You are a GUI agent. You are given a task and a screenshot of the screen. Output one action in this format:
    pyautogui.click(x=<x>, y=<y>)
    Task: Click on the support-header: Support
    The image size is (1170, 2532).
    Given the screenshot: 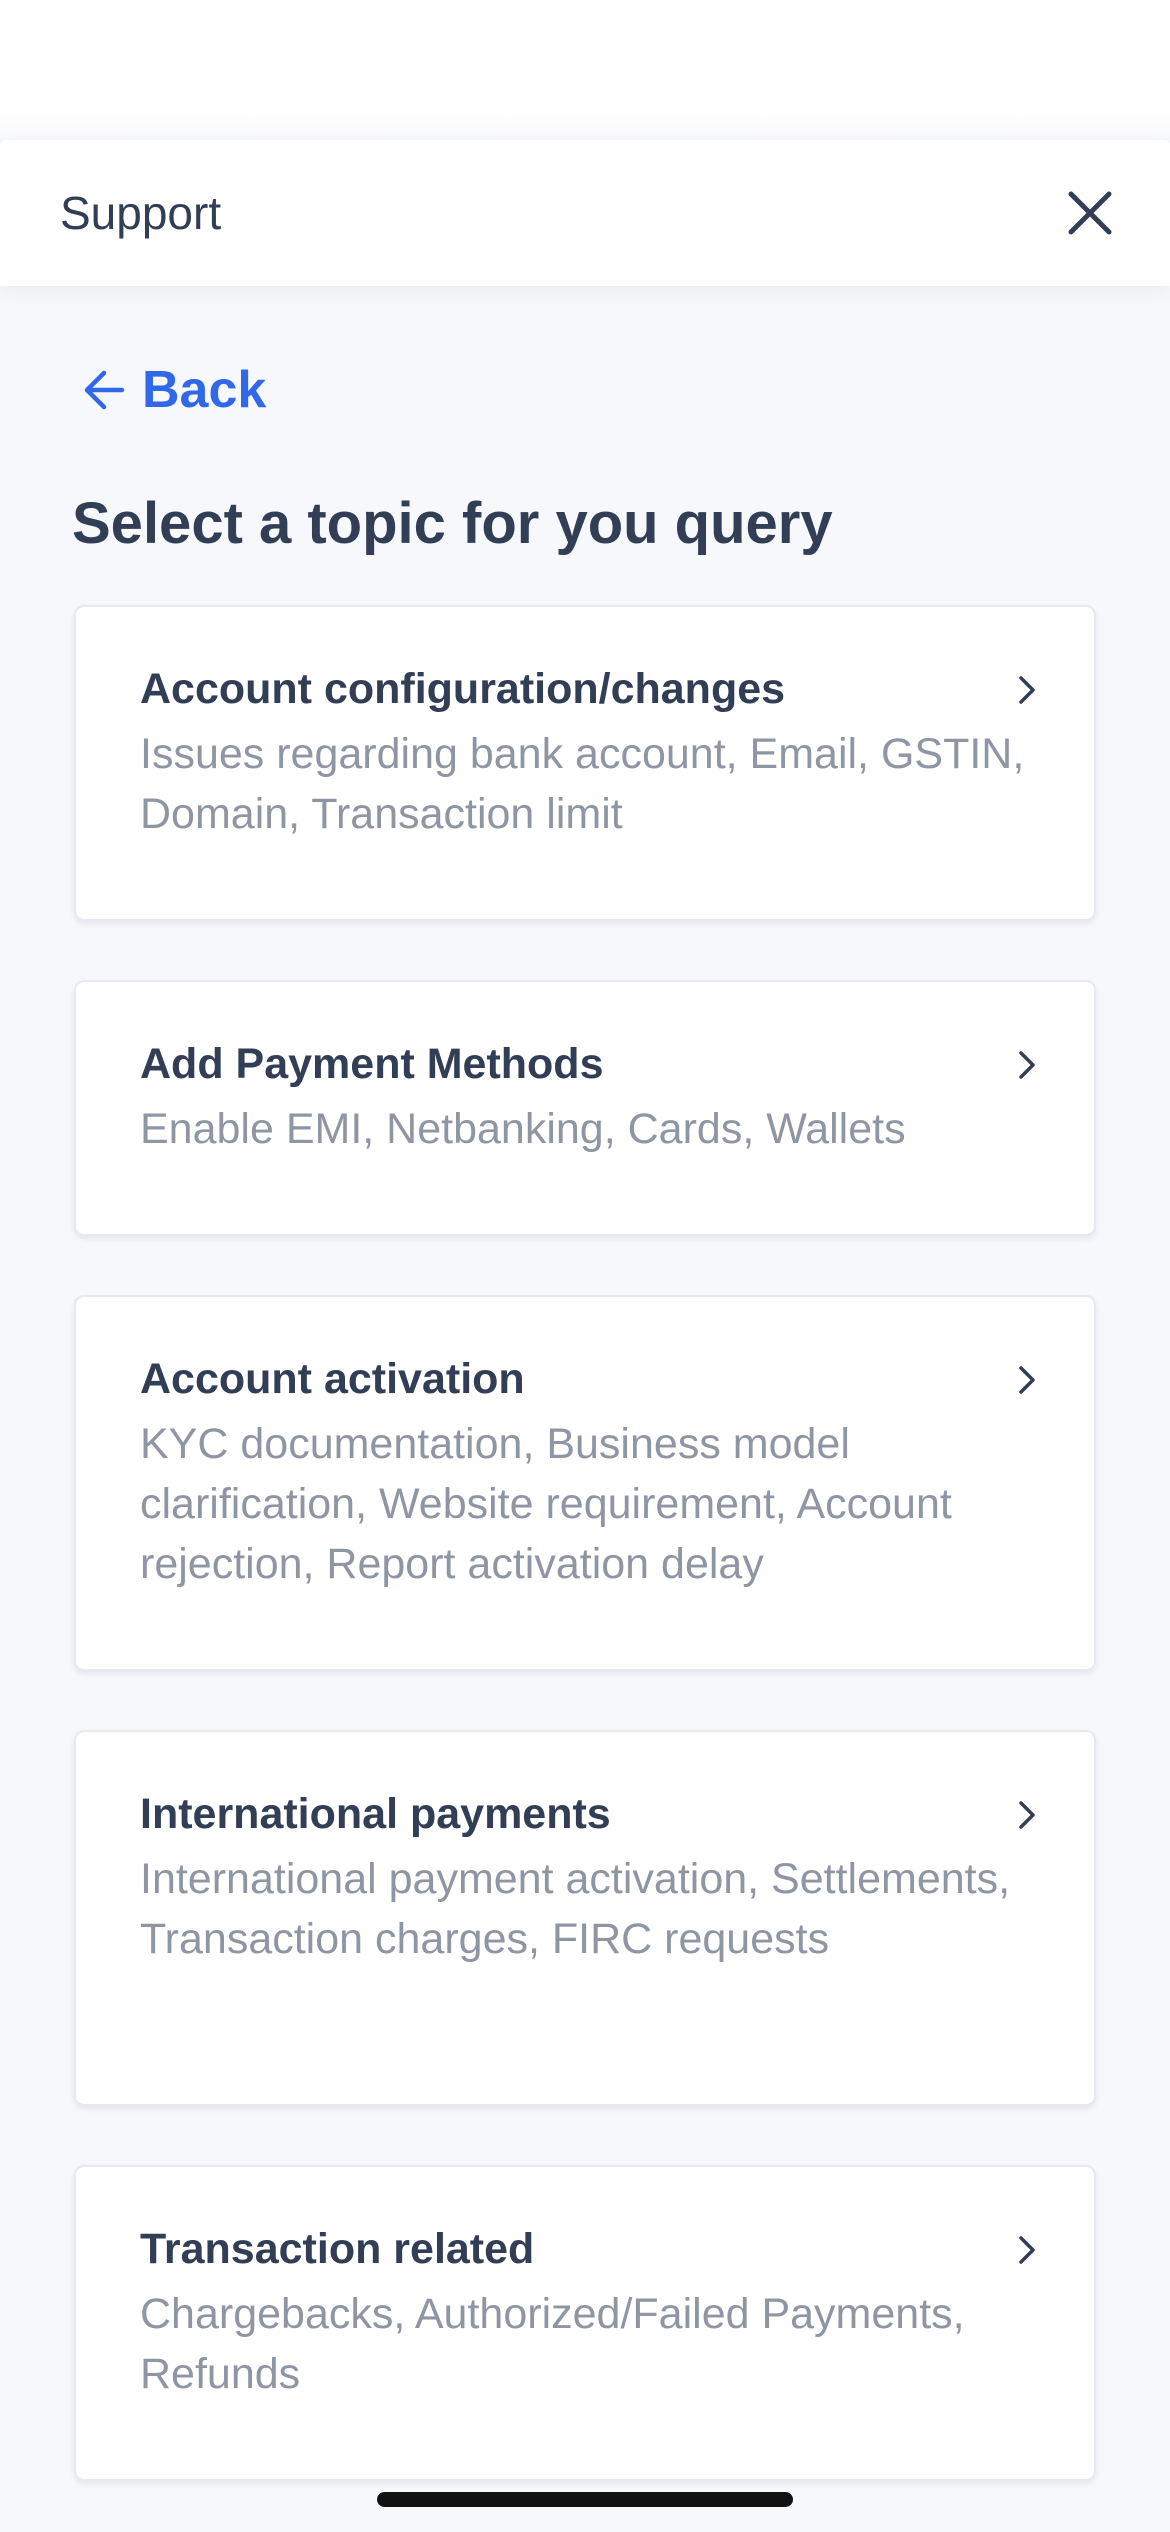 What is the action you would take?
    pyautogui.click(x=585, y=213)
    